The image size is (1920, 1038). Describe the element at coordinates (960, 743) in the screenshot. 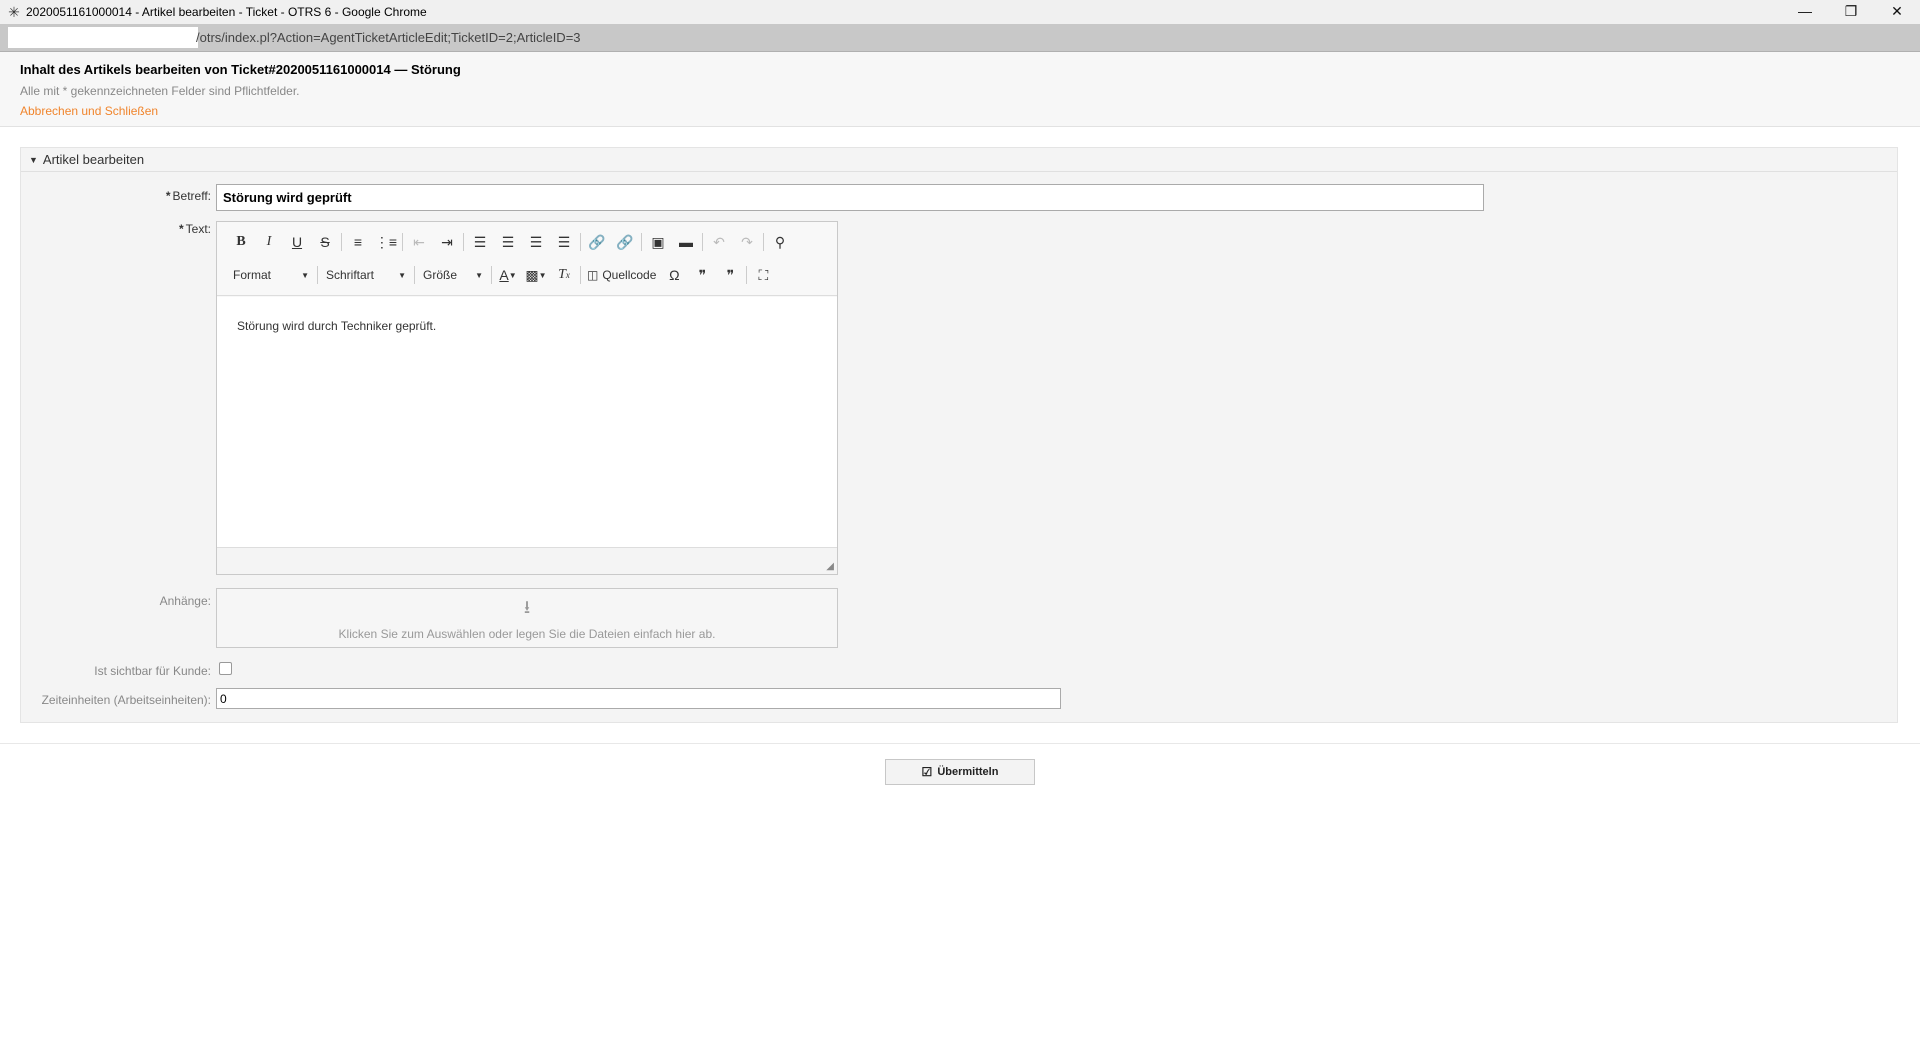

I see `footer-divider` at that location.